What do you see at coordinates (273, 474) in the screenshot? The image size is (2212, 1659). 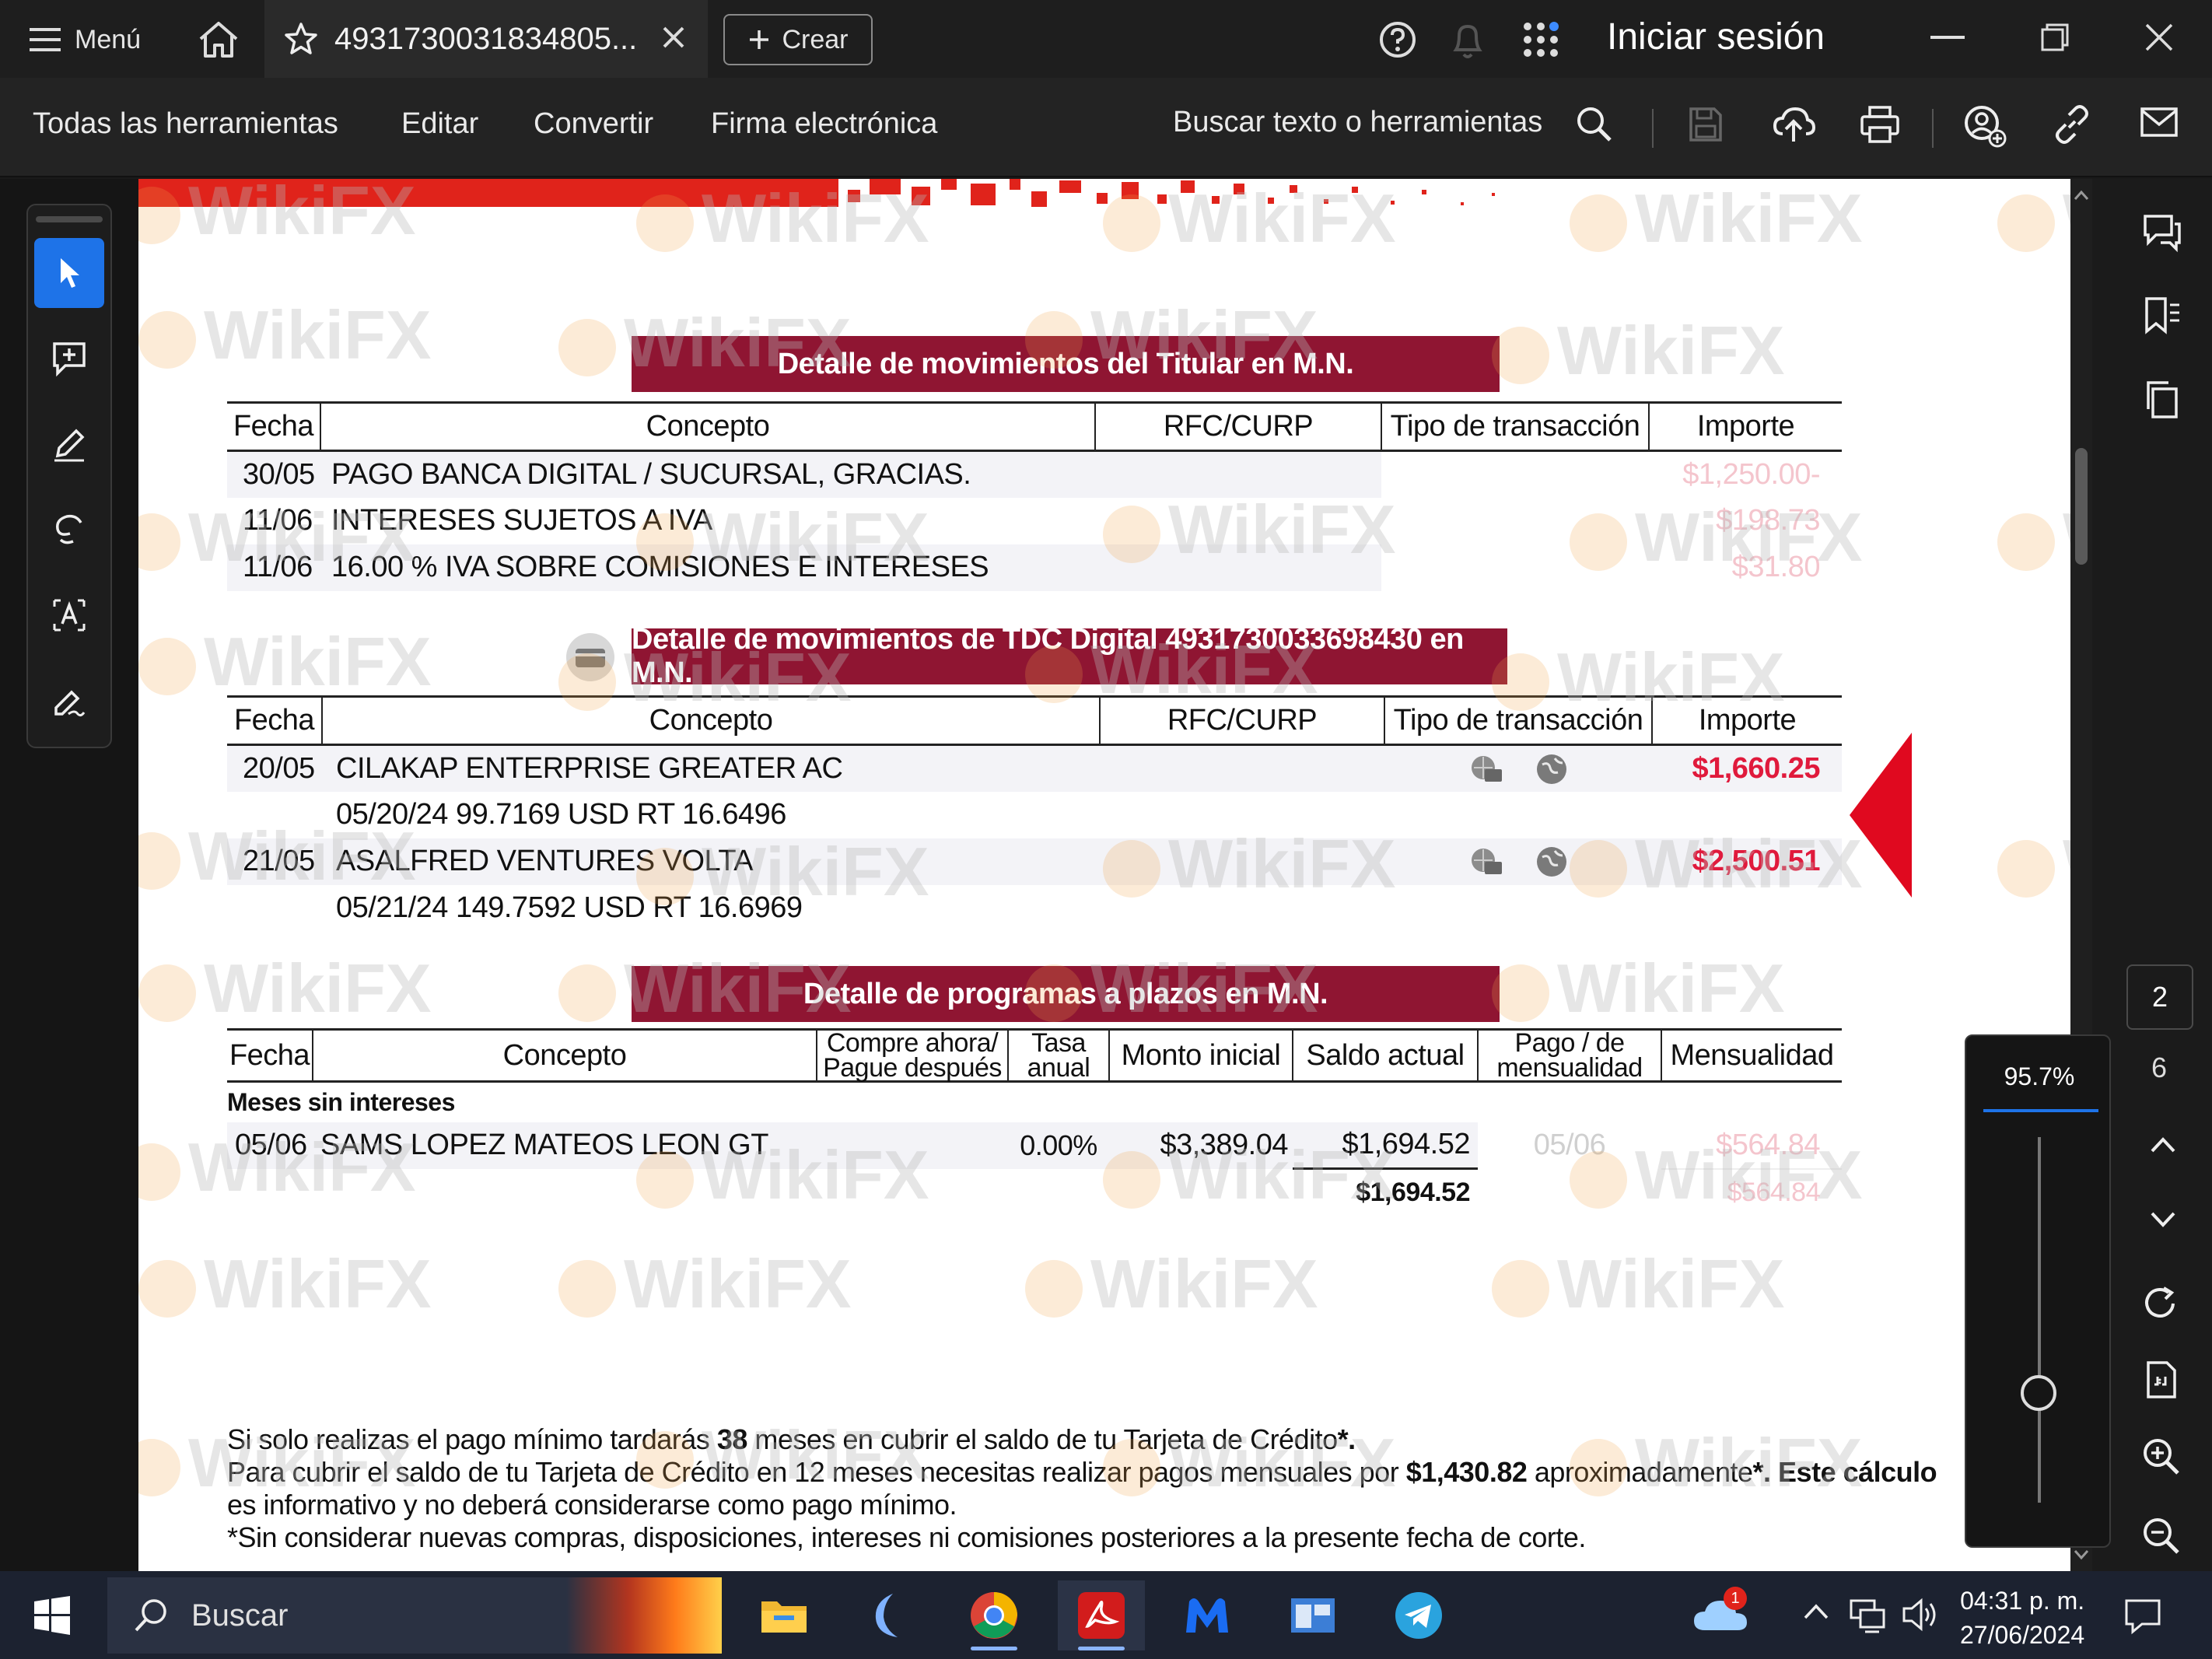 I see `row-fecha: 30/05` at bounding box center [273, 474].